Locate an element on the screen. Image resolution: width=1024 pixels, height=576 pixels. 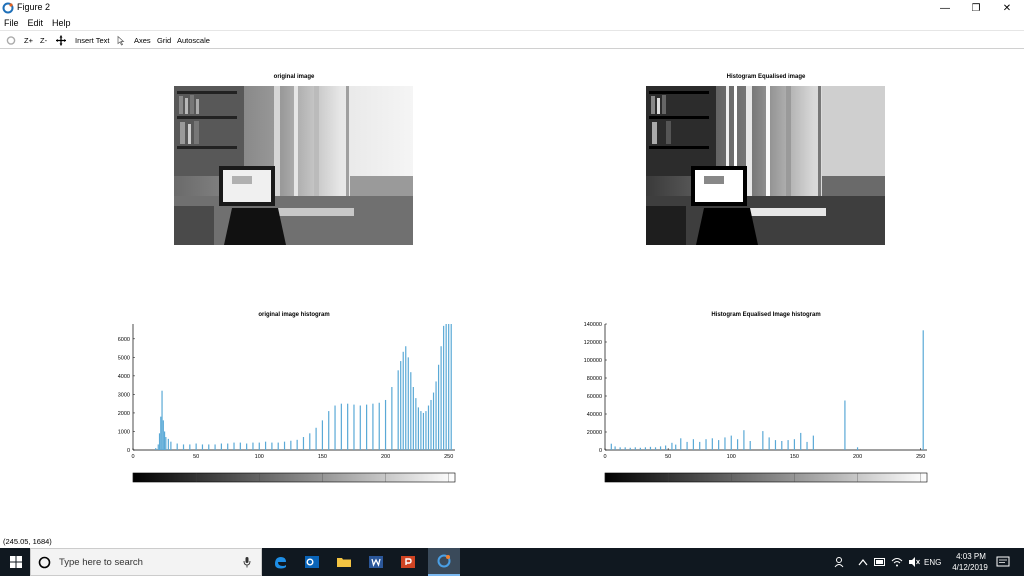
windows-start-icon is located at coordinates (16, 562).